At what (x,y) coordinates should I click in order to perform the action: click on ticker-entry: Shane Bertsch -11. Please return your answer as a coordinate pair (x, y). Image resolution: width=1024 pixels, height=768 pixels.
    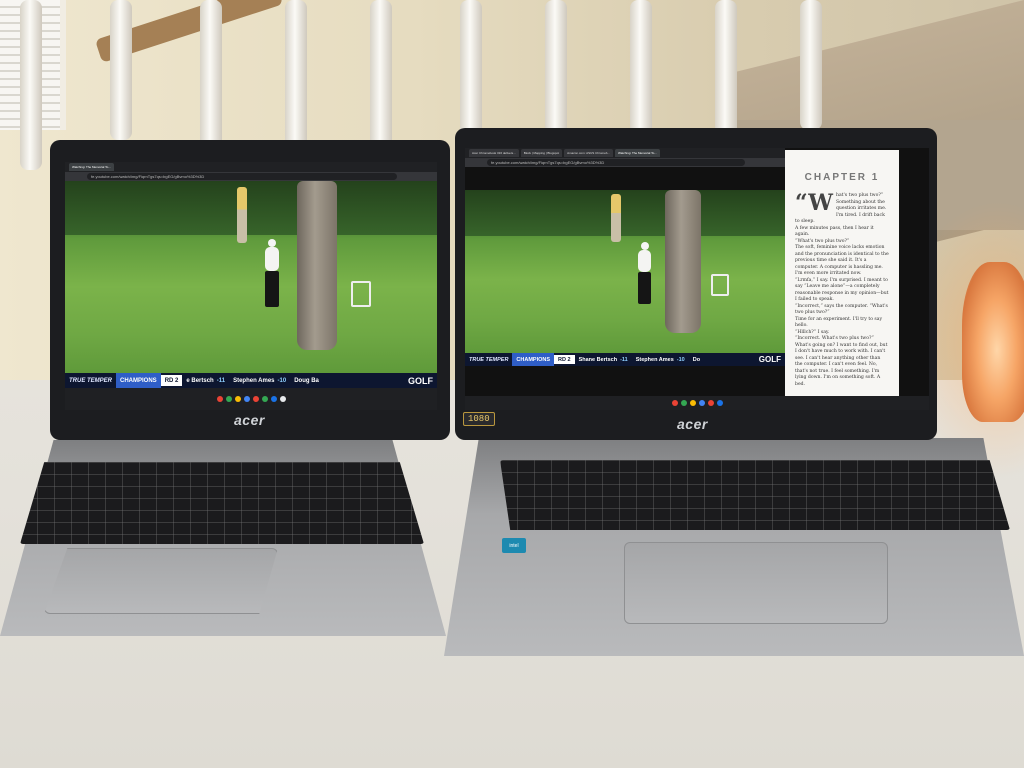
    Looking at the image, I should click on (603, 359).